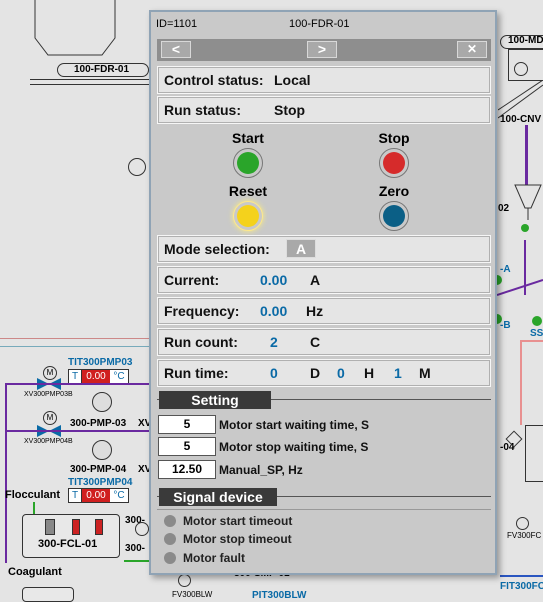 The height and width of the screenshot is (602, 543). What do you see at coordinates (522, 523) in the screenshot?
I see `fv-right-symbol` at bounding box center [522, 523].